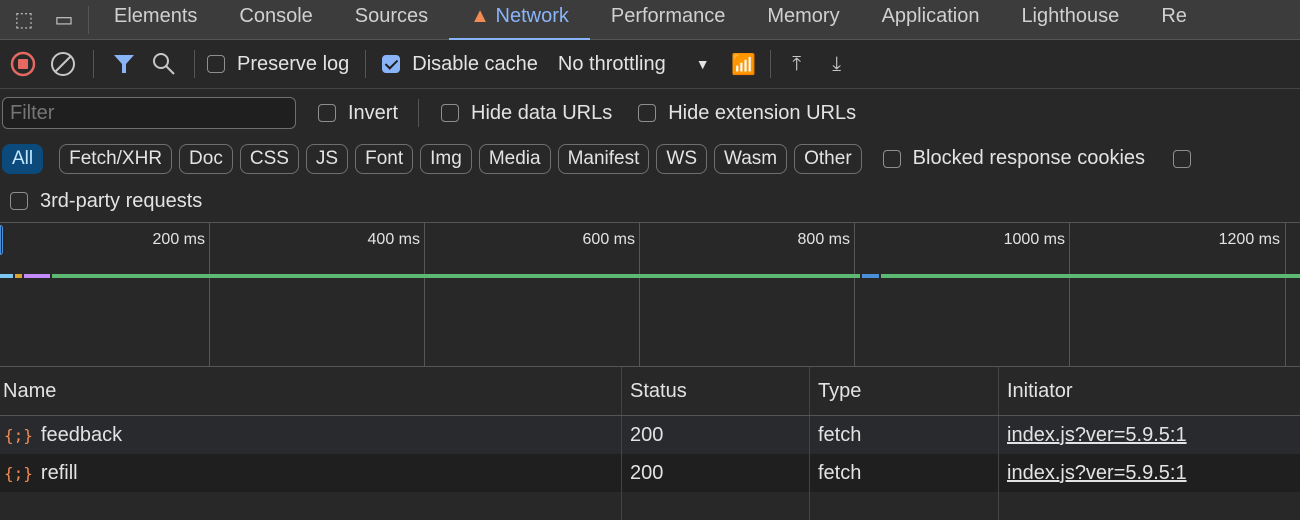 This screenshot has width=1300, height=520. Describe the element at coordinates (532, 15) in the screenshot. I see `tab-network-label: Network` at that location.